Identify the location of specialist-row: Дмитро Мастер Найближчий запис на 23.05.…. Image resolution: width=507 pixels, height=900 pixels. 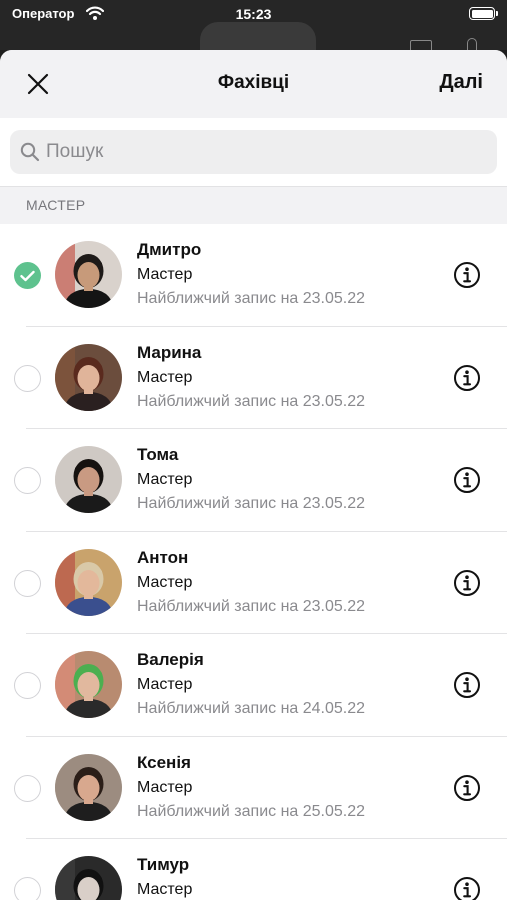
(253, 275).